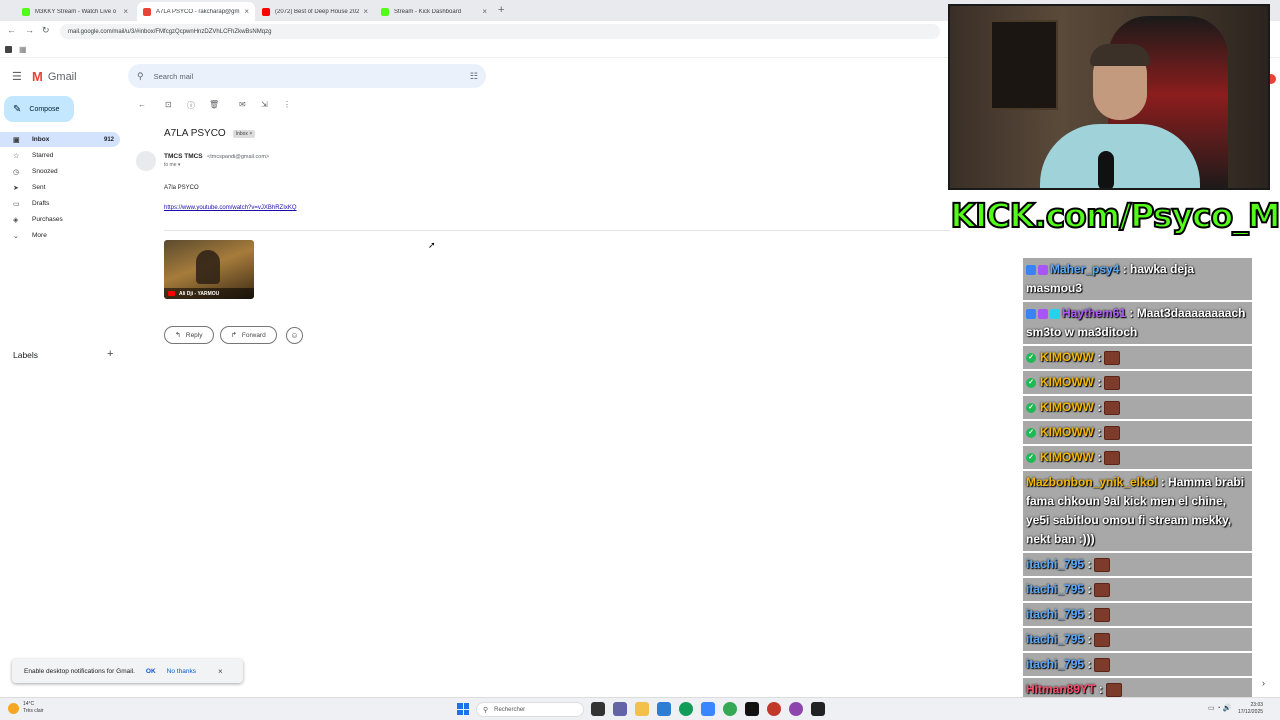  I want to click on sidebar-item-snoozed: ◷ Snoozed, so click(60, 171).